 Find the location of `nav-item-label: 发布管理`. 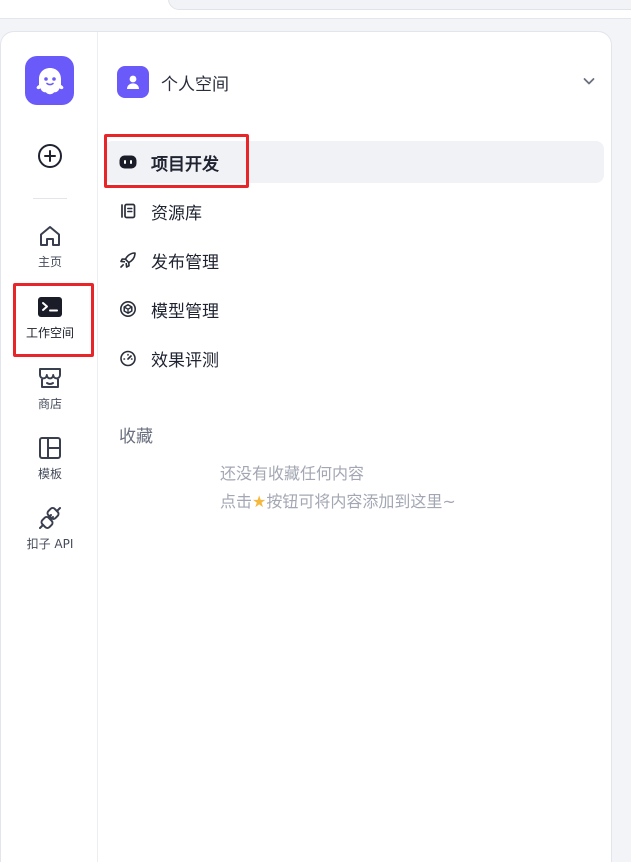

nav-item-label: 发布管理 is located at coordinates (185, 262).